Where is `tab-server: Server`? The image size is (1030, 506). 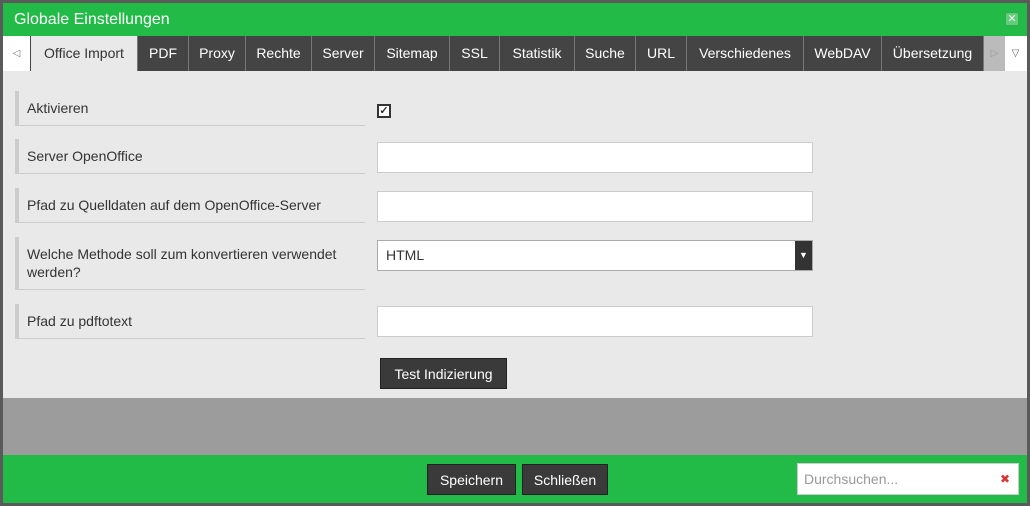
tab-server: Server is located at coordinates (343, 53).